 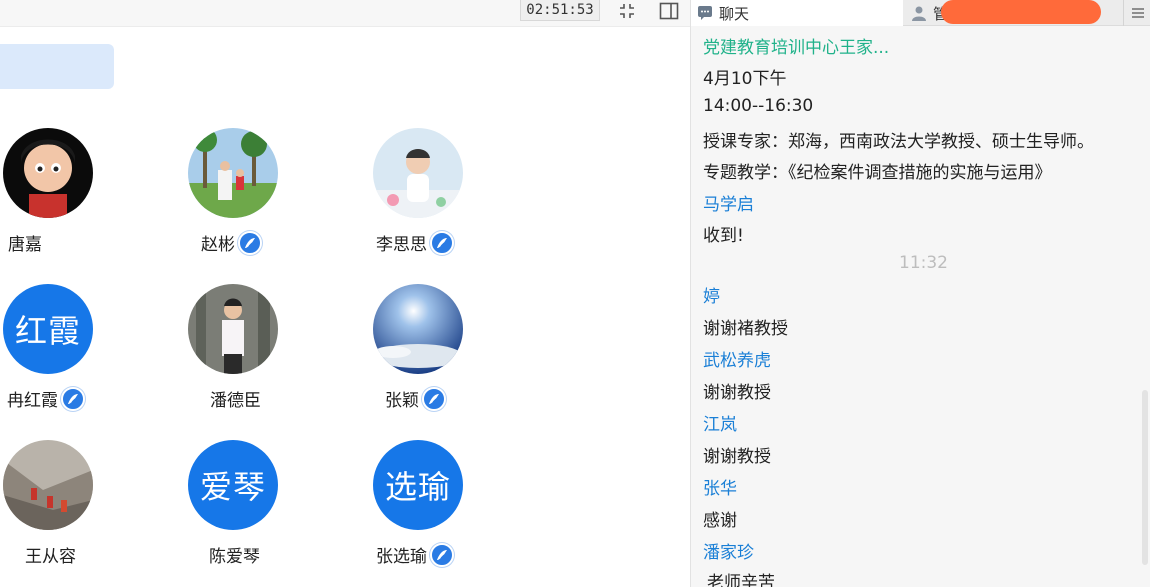 I want to click on member-tile: 爱琴 陈爱琴, so click(x=258, y=510).